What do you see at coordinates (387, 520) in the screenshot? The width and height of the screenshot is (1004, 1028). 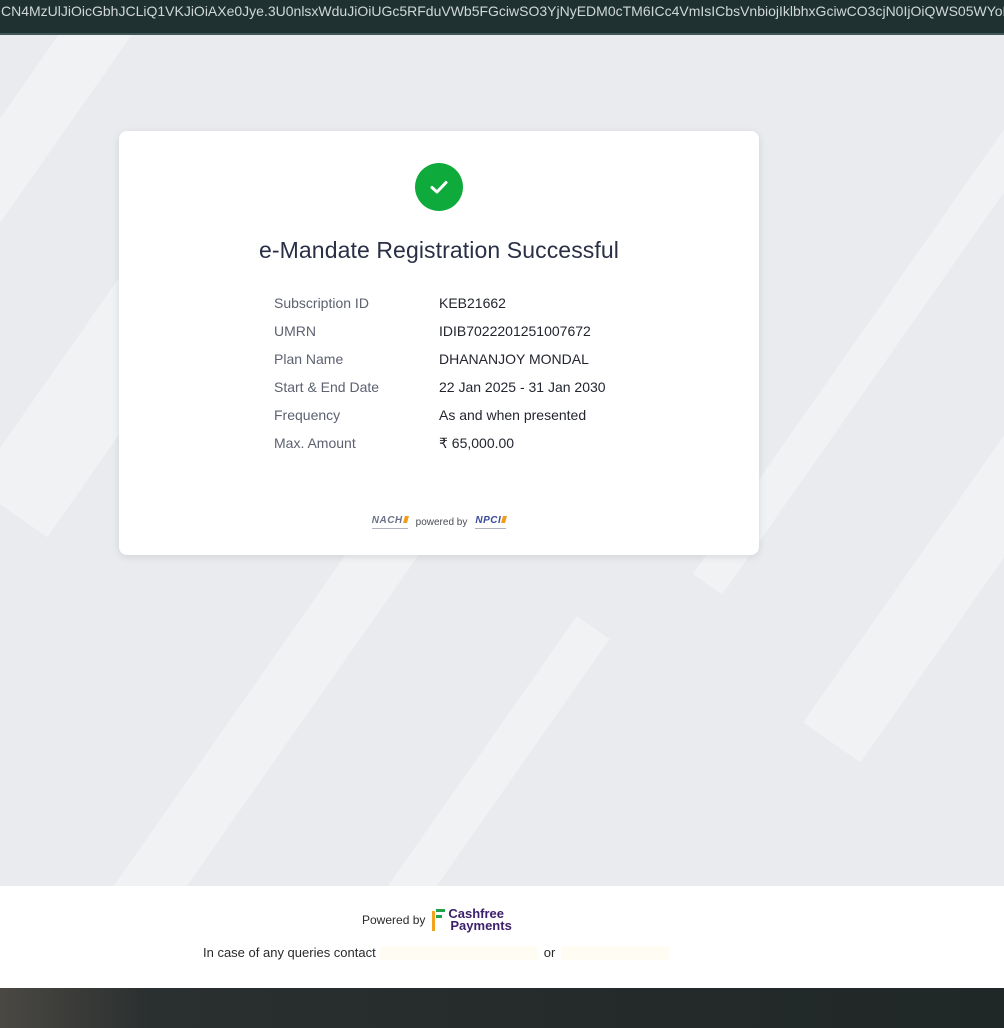 I see `nach-logo-text: NACH` at bounding box center [387, 520].